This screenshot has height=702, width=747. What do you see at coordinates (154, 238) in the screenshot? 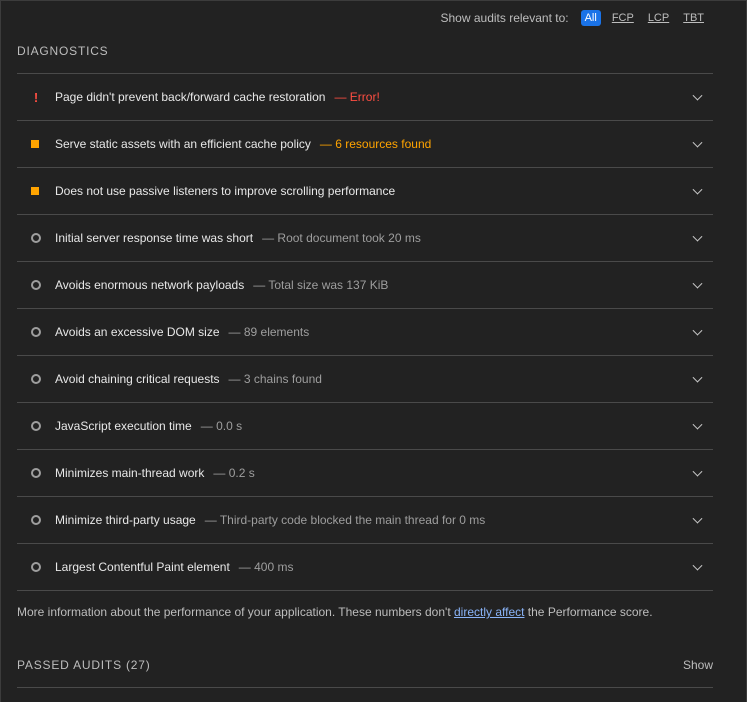
I see `audit-title: Initial server response time was short` at bounding box center [154, 238].